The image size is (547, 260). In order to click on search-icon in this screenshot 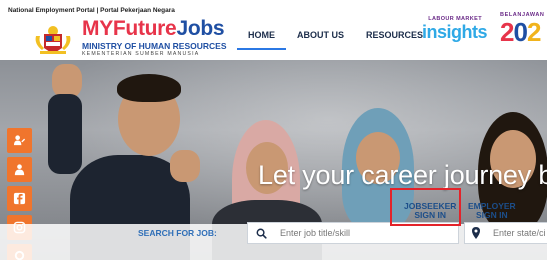, I will do `click(261, 233)`.